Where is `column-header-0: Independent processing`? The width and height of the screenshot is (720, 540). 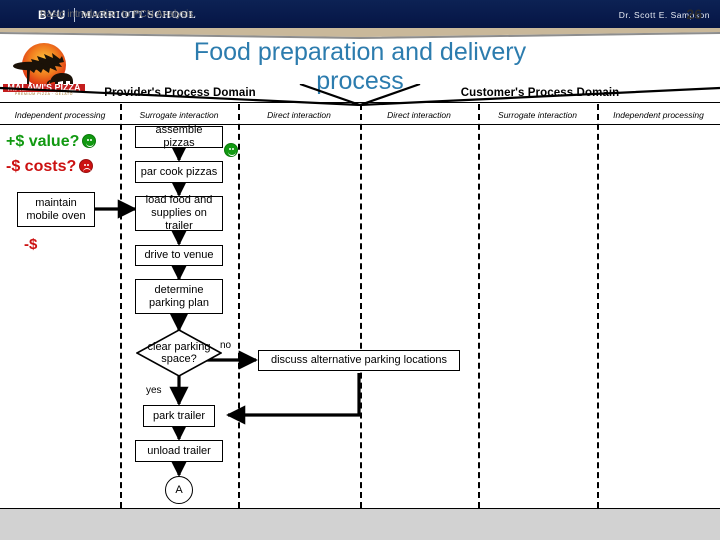 column-header-0: Independent processing is located at coordinates (60, 115).